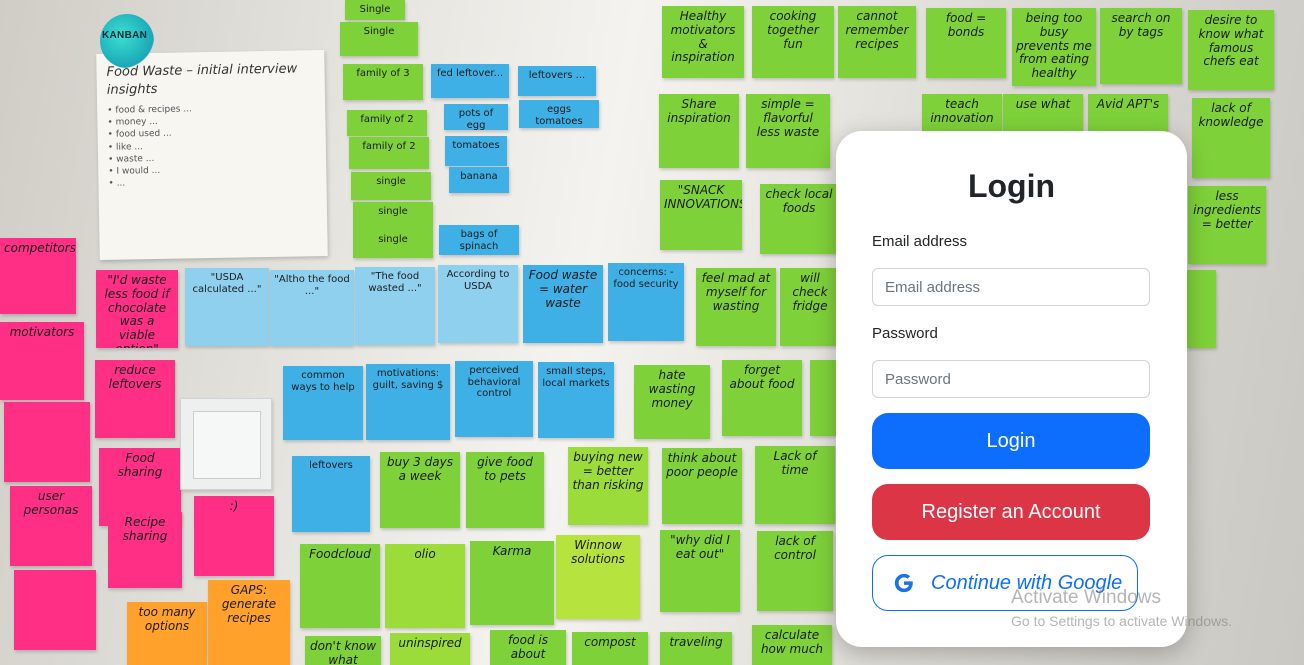 The width and height of the screenshot is (1304, 665). Describe the element at coordinates (905, 333) in the screenshot. I see `password-label: Password` at that location.